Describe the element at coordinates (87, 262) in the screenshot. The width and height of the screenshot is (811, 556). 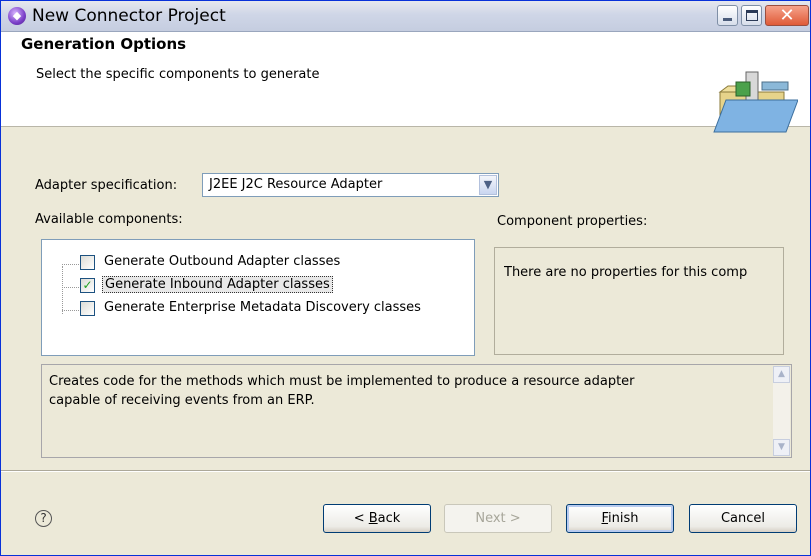
I see `outbound-checkbox` at that location.